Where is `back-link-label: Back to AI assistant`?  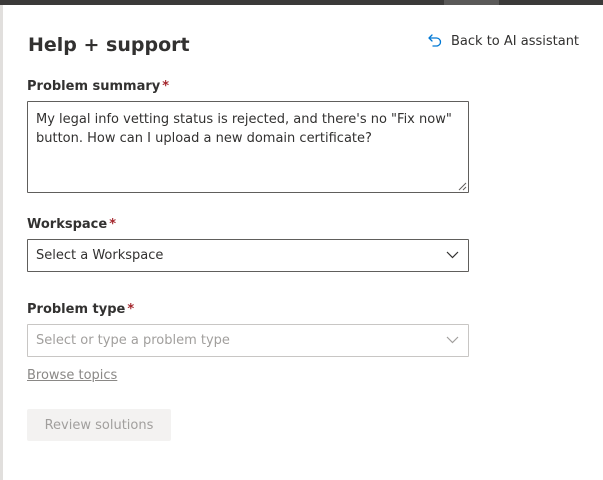 back-link-label: Back to AI assistant is located at coordinates (515, 41).